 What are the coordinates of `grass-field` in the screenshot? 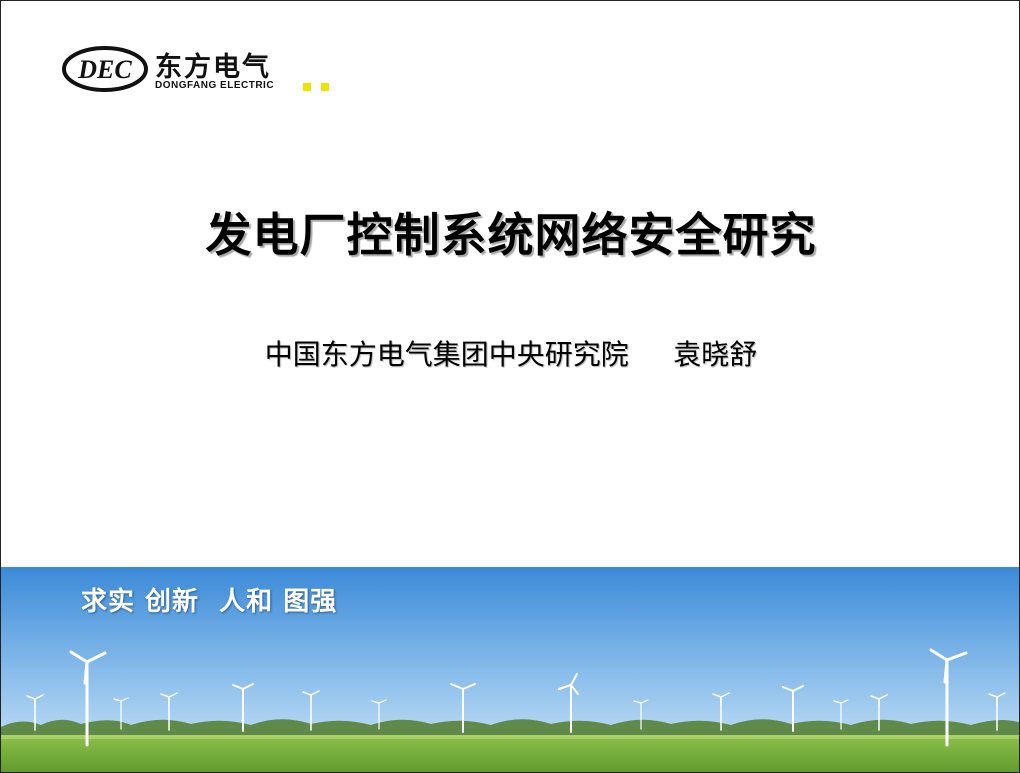 It's located at (510, 753).